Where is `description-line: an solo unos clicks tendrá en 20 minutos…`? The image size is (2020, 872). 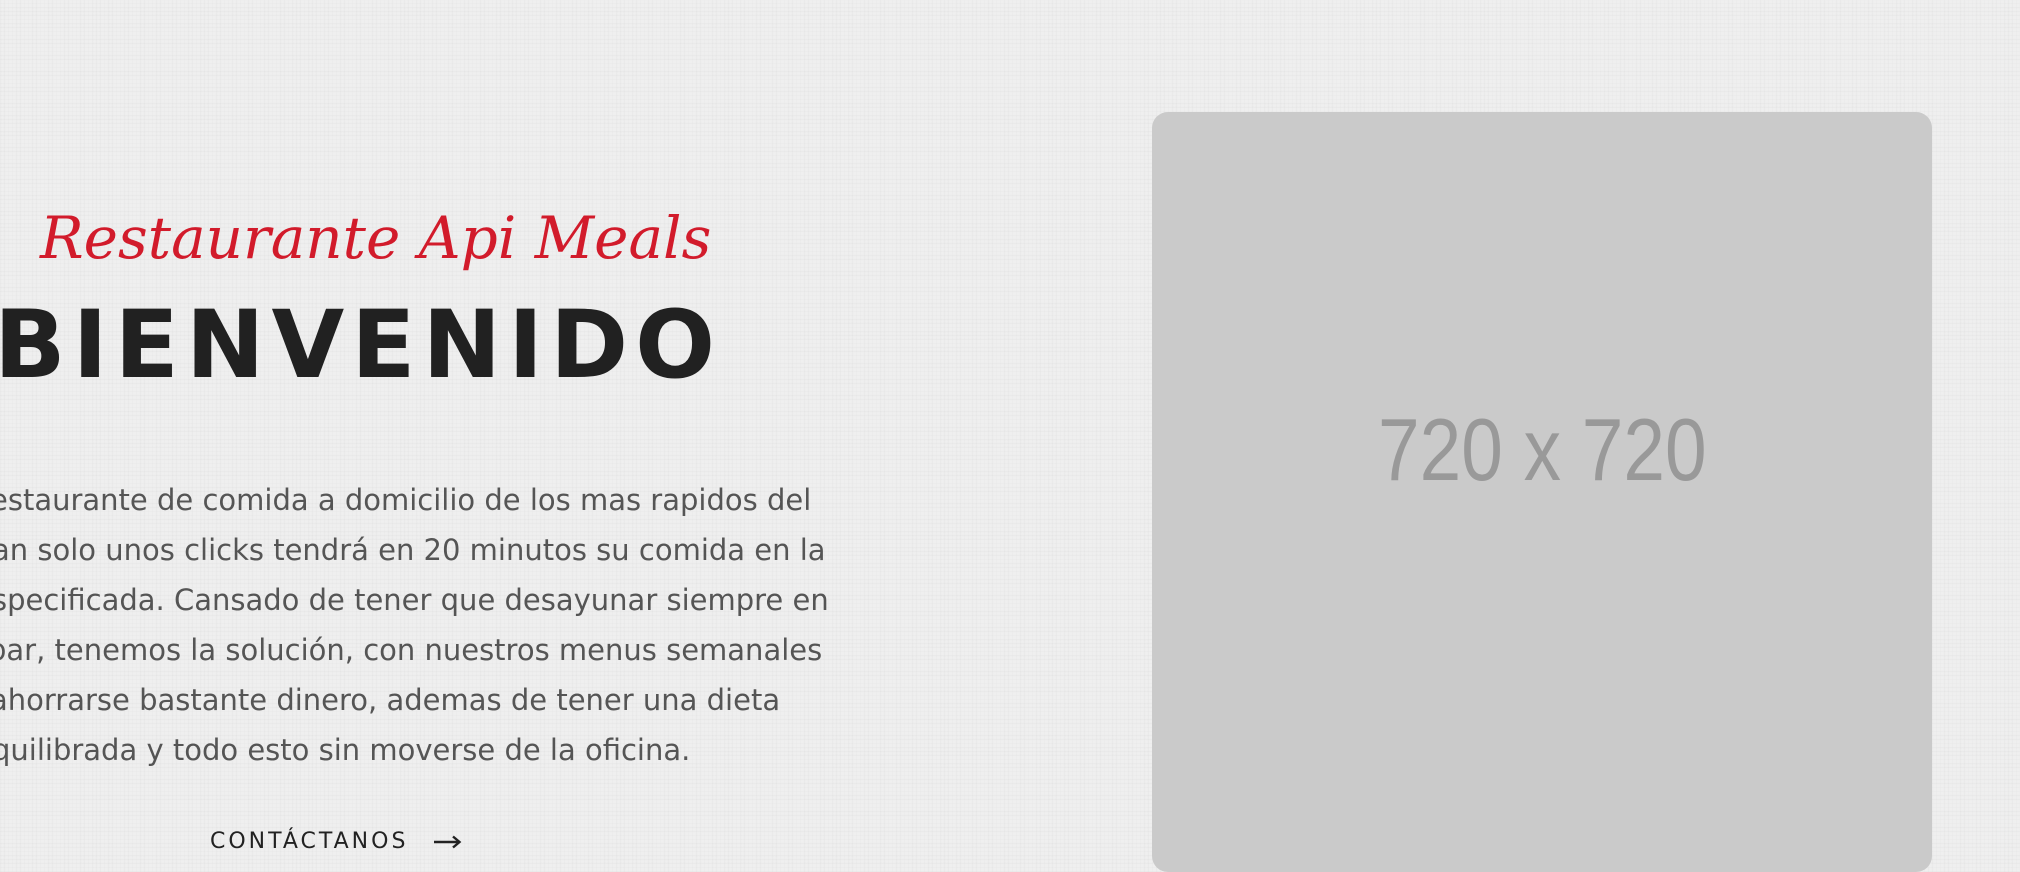
description-line: an solo unos clicks tendrá en 20 minutos… is located at coordinates (413, 550).